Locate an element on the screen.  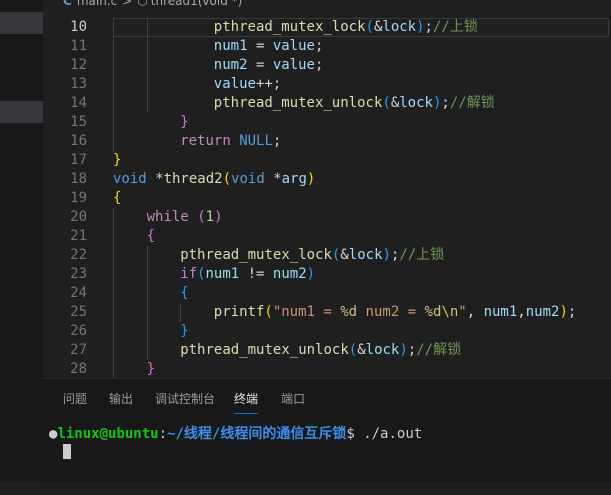
line-number: 16 is located at coordinates (78, 141).